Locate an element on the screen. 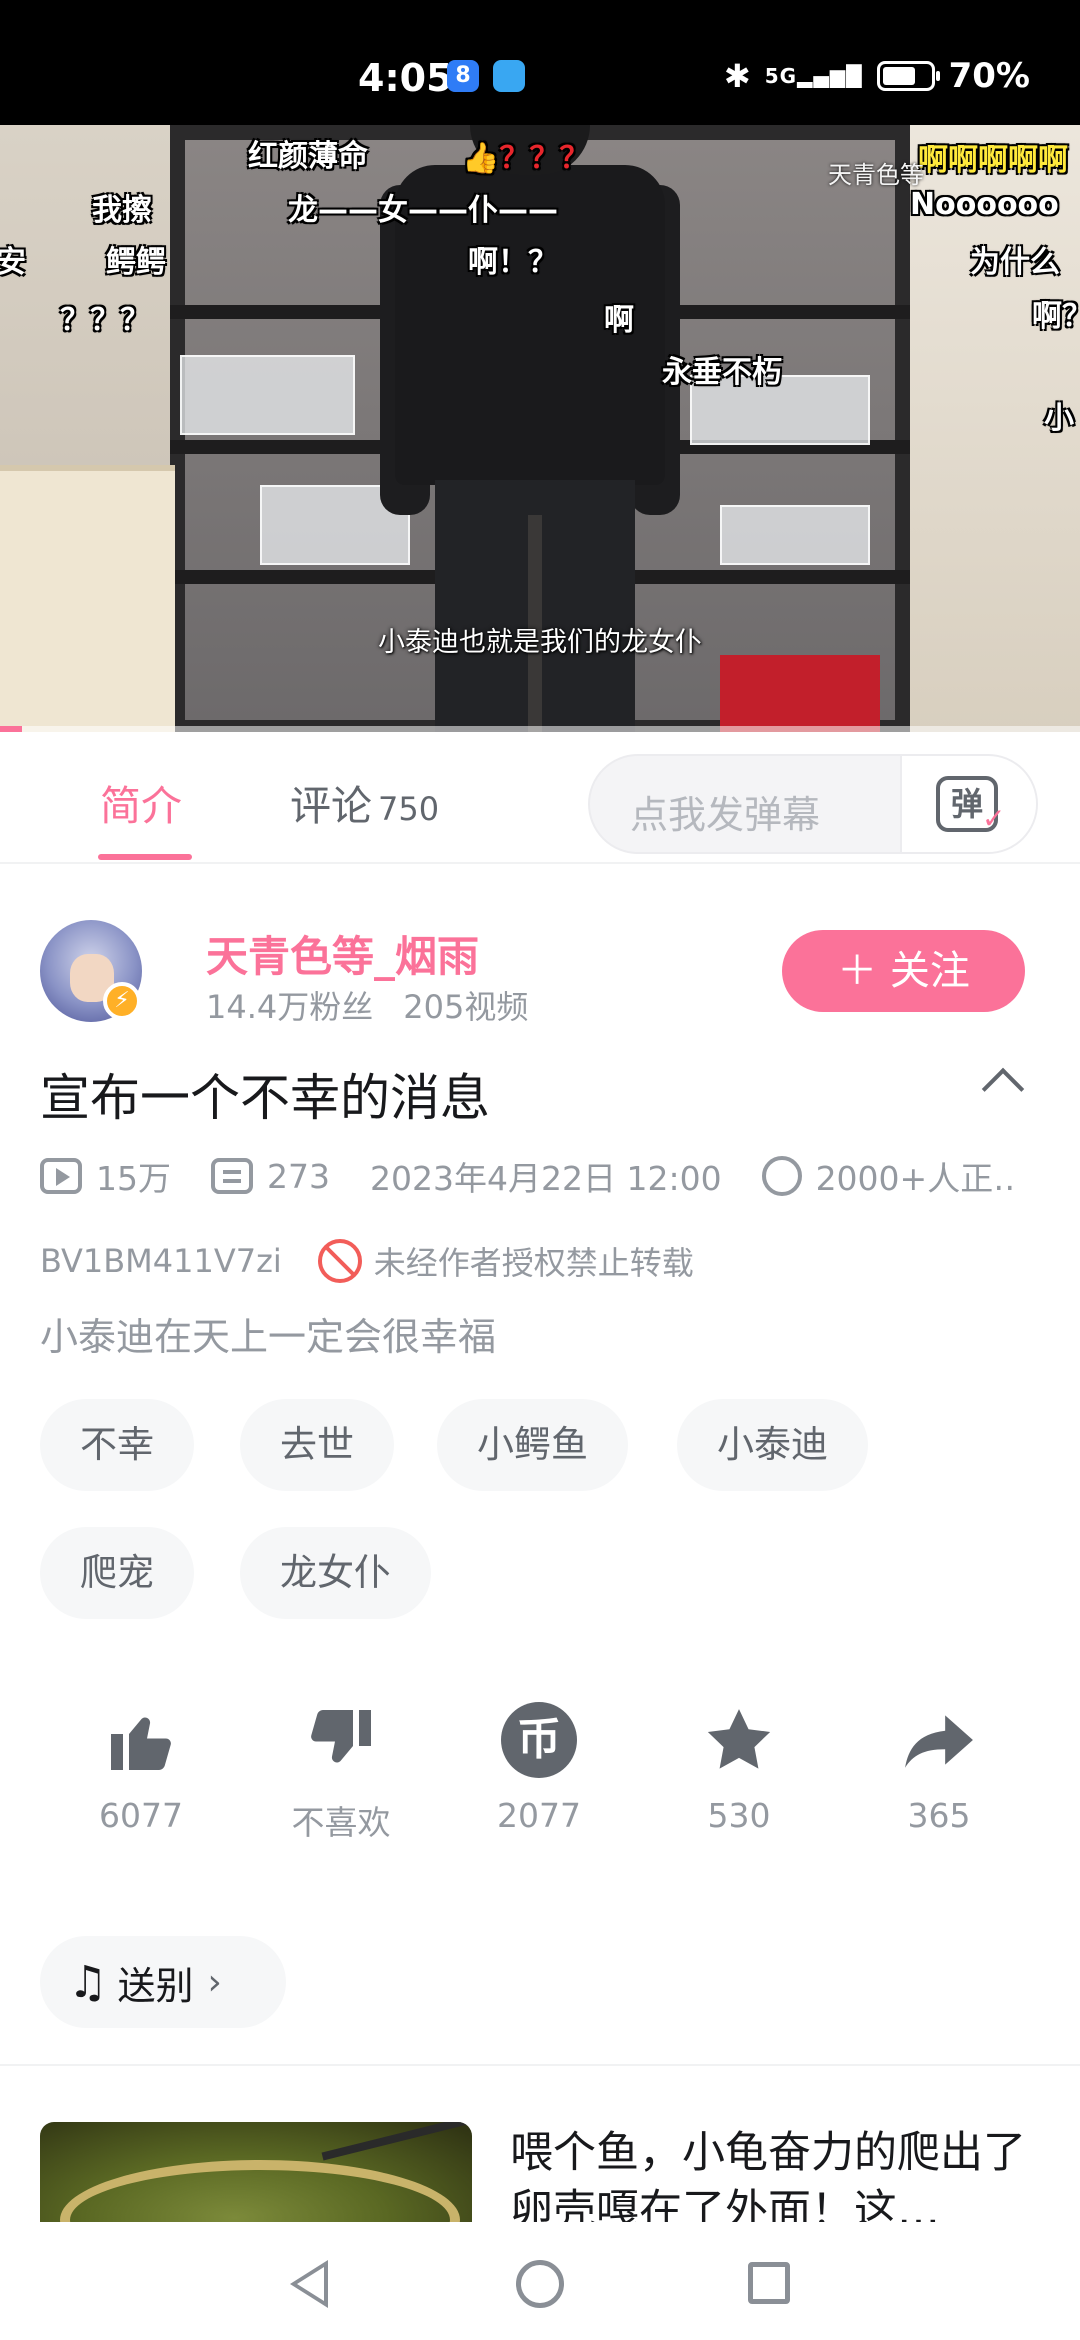  music-tag: ♫ 送别 › is located at coordinates (163, 1982).